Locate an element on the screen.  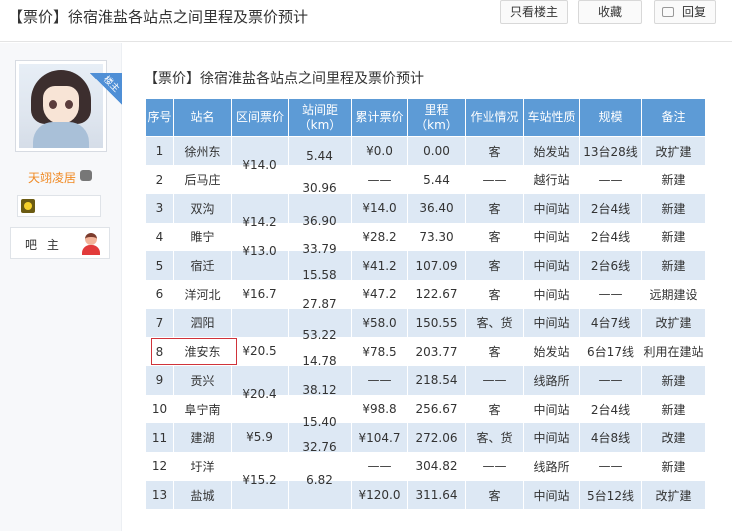
table-row: 11 建湖 ¥104.7 272.06 客、货 中间站 4台8线 改建 is located at coordinates (425, 438).